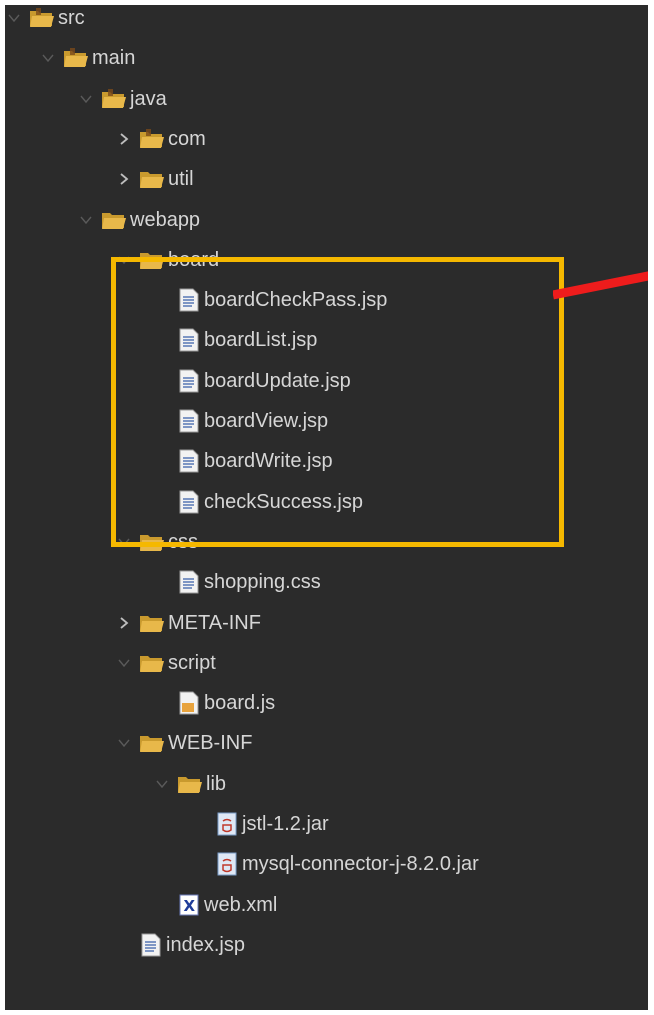 The width and height of the screenshot is (654, 1015). What do you see at coordinates (216, 783) in the screenshot?
I see `tree-item-label: lib` at bounding box center [216, 783].